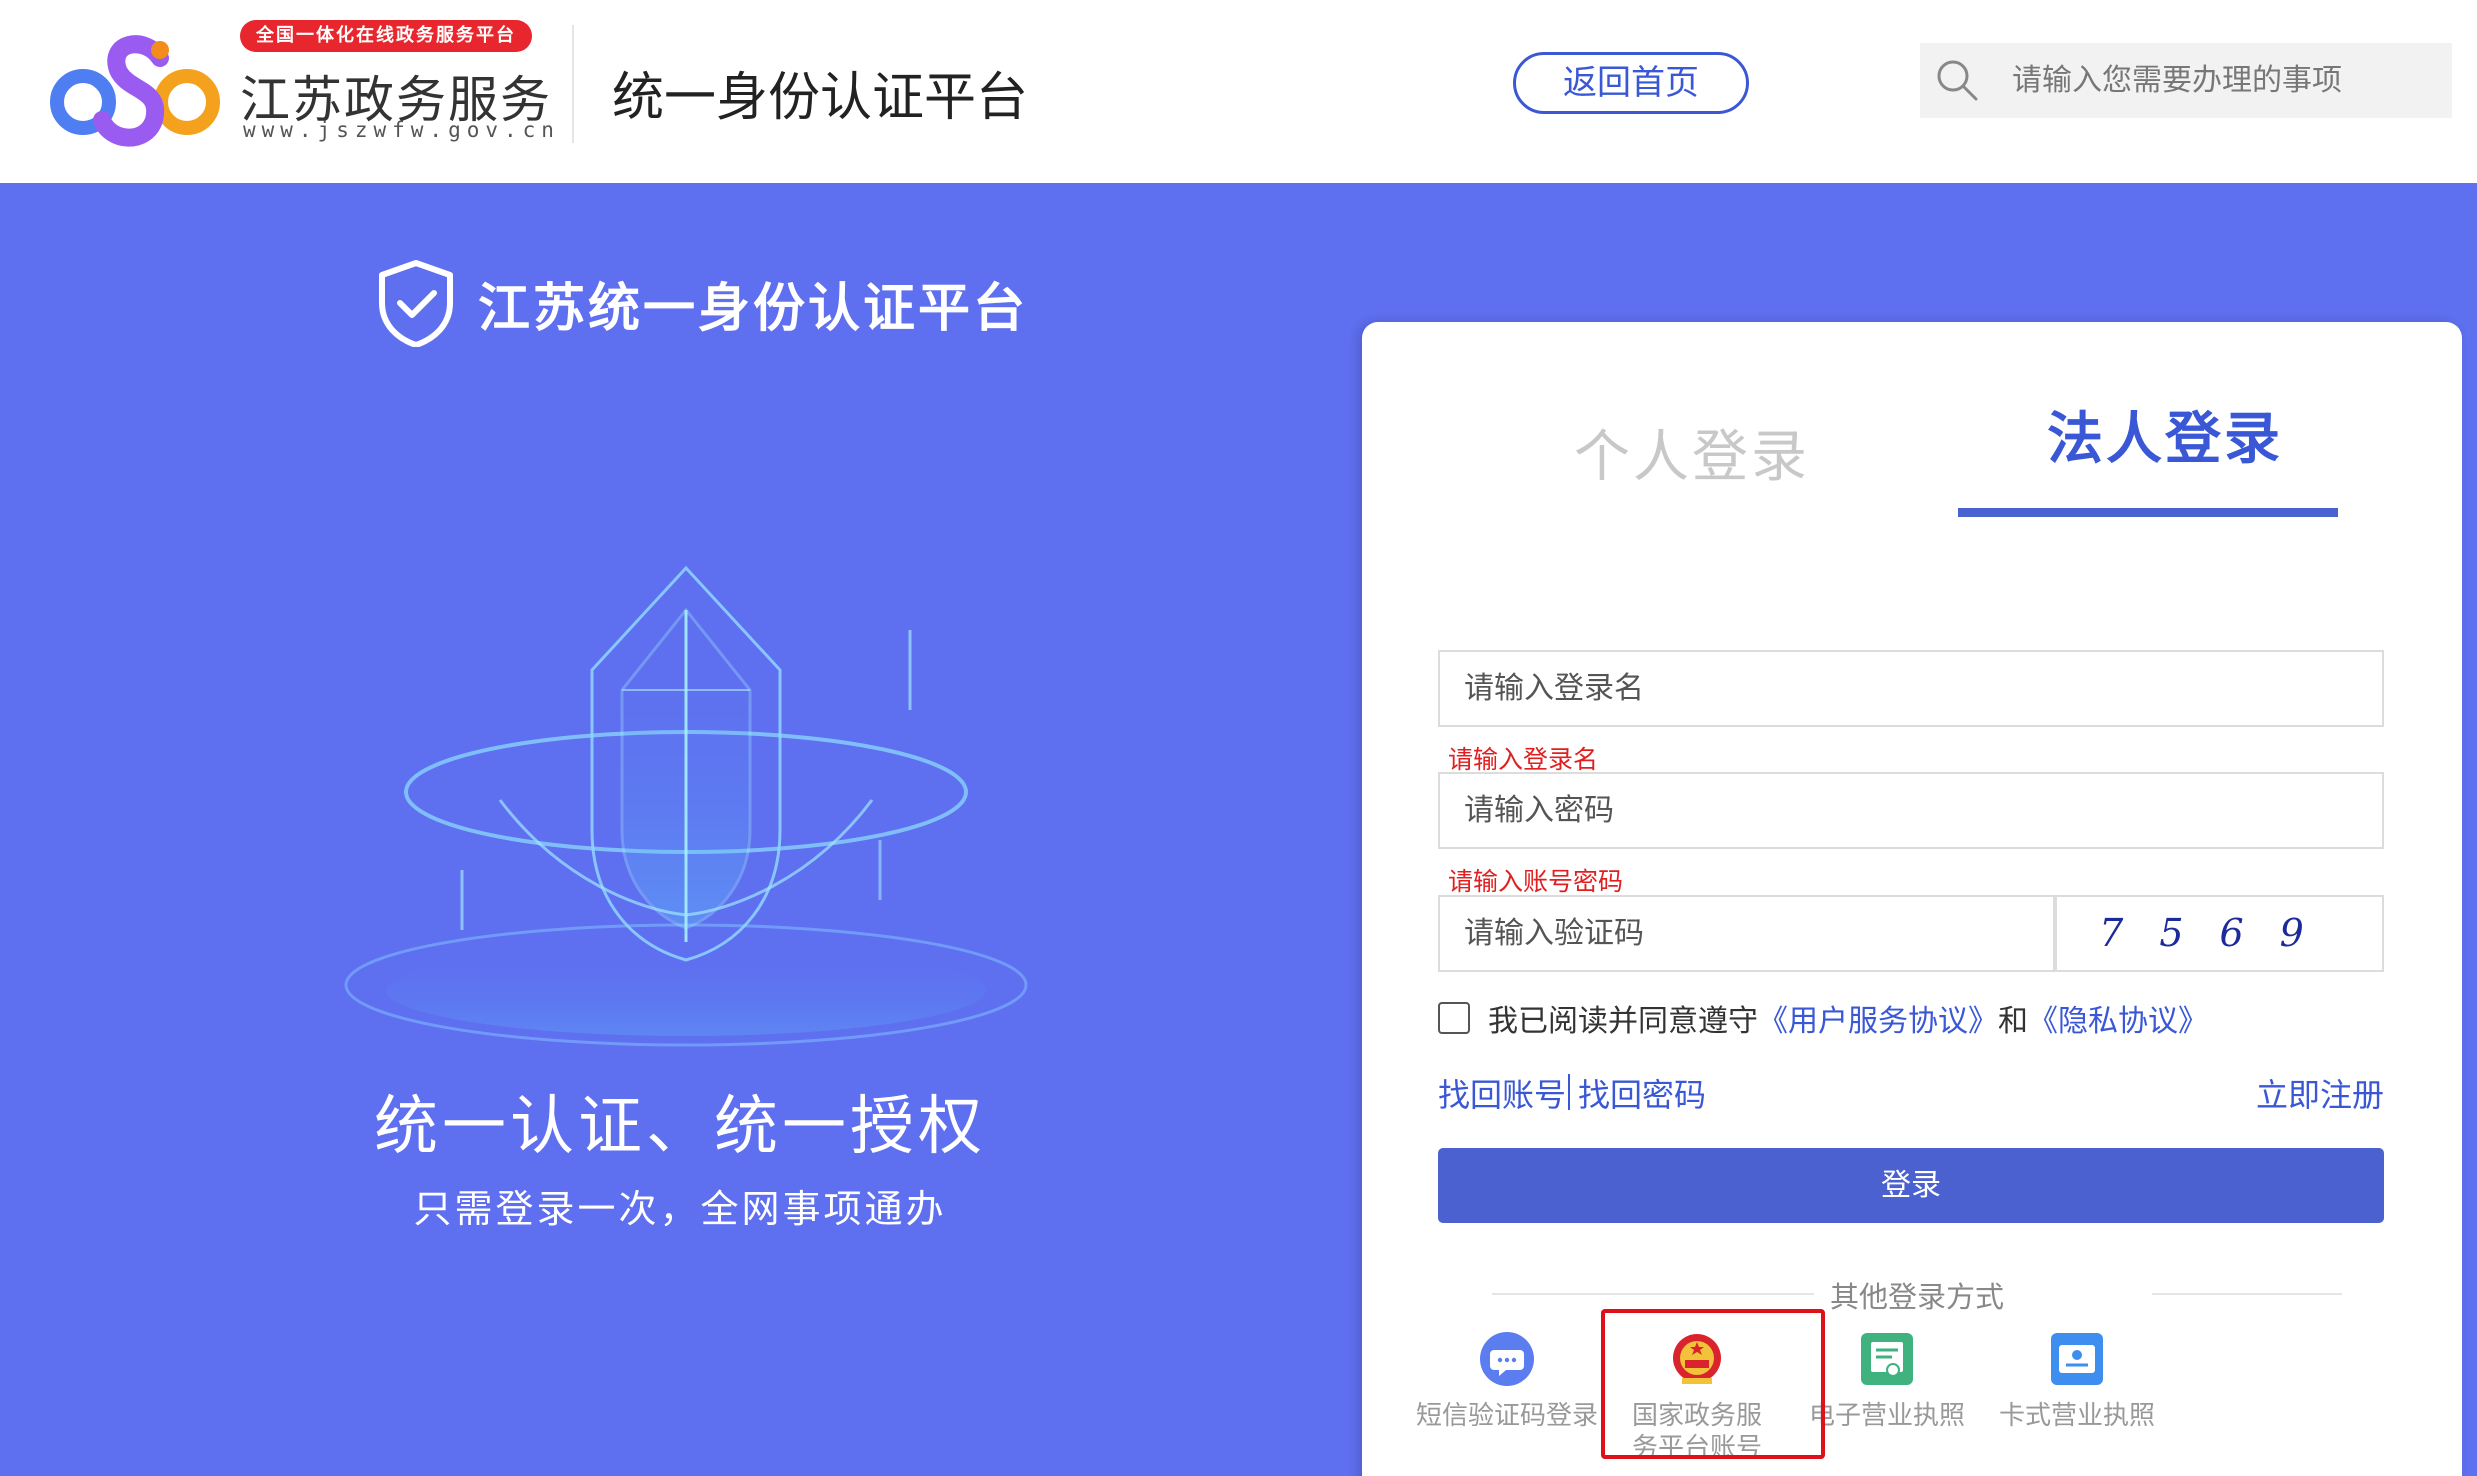 The image size is (2477, 1476). I want to click on search-input, so click(2222, 80).